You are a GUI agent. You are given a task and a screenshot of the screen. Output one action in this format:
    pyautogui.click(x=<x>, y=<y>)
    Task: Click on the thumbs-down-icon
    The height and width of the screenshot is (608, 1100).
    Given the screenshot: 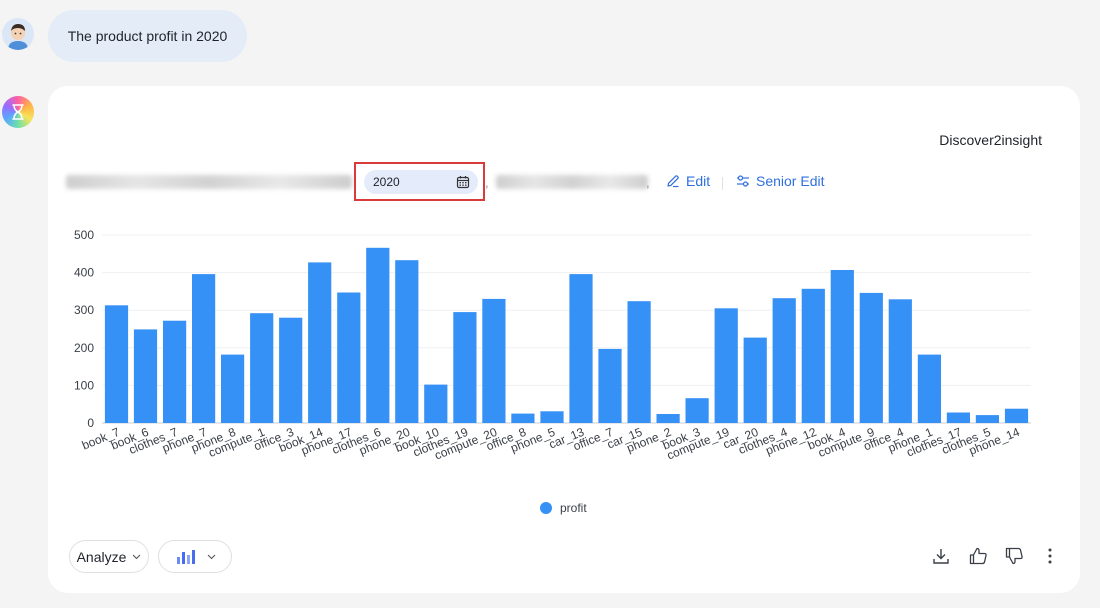 What is the action you would take?
    pyautogui.click(x=1014, y=556)
    